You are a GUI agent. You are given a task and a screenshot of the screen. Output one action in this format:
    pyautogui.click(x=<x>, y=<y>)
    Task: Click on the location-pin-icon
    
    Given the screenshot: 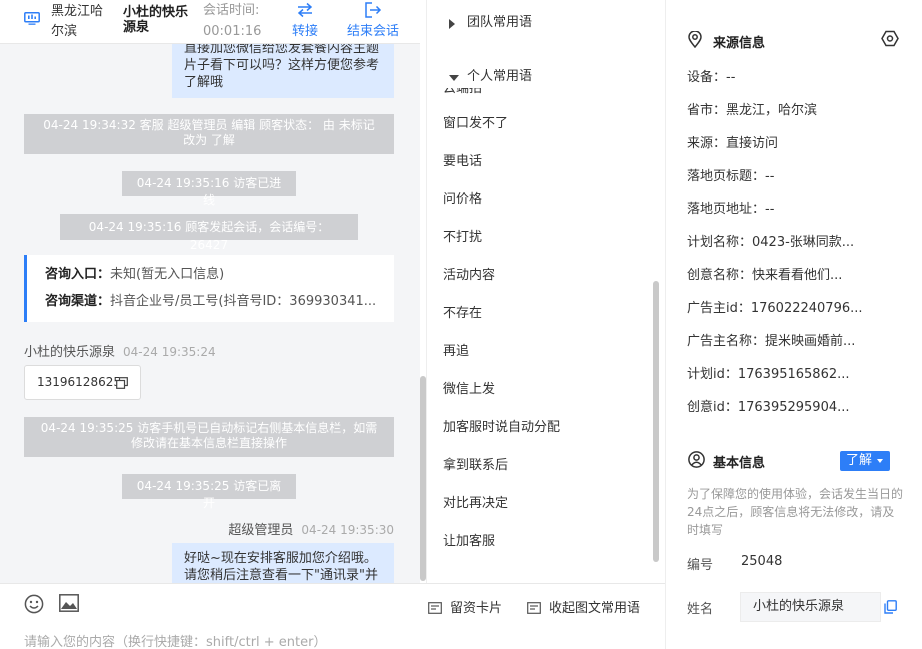 What is the action you would take?
    pyautogui.click(x=695, y=39)
    